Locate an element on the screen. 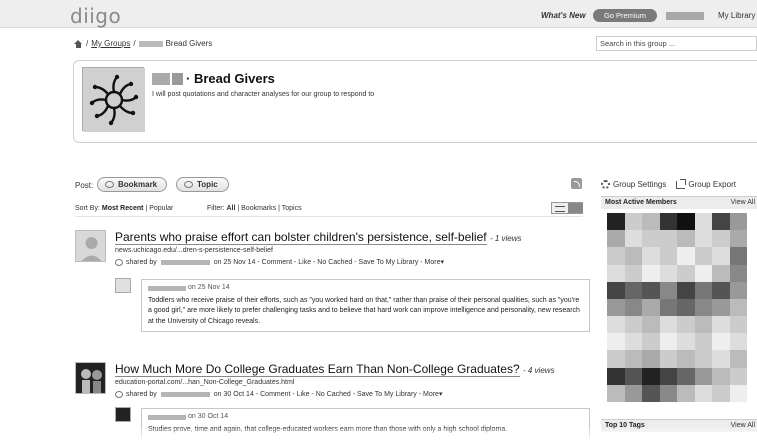  gear-icon is located at coordinates (605, 184).